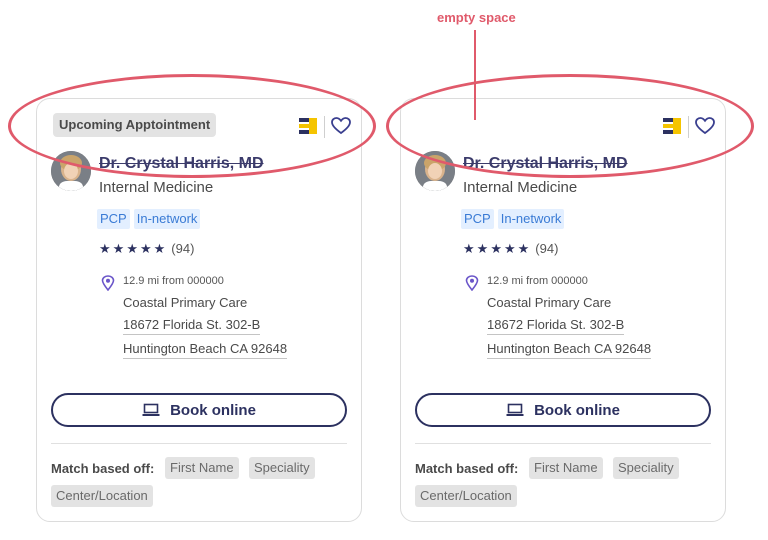 This screenshot has width=768, height=540. What do you see at coordinates (192, 126) in the screenshot?
I see `highlight-ellipse-left` at bounding box center [192, 126].